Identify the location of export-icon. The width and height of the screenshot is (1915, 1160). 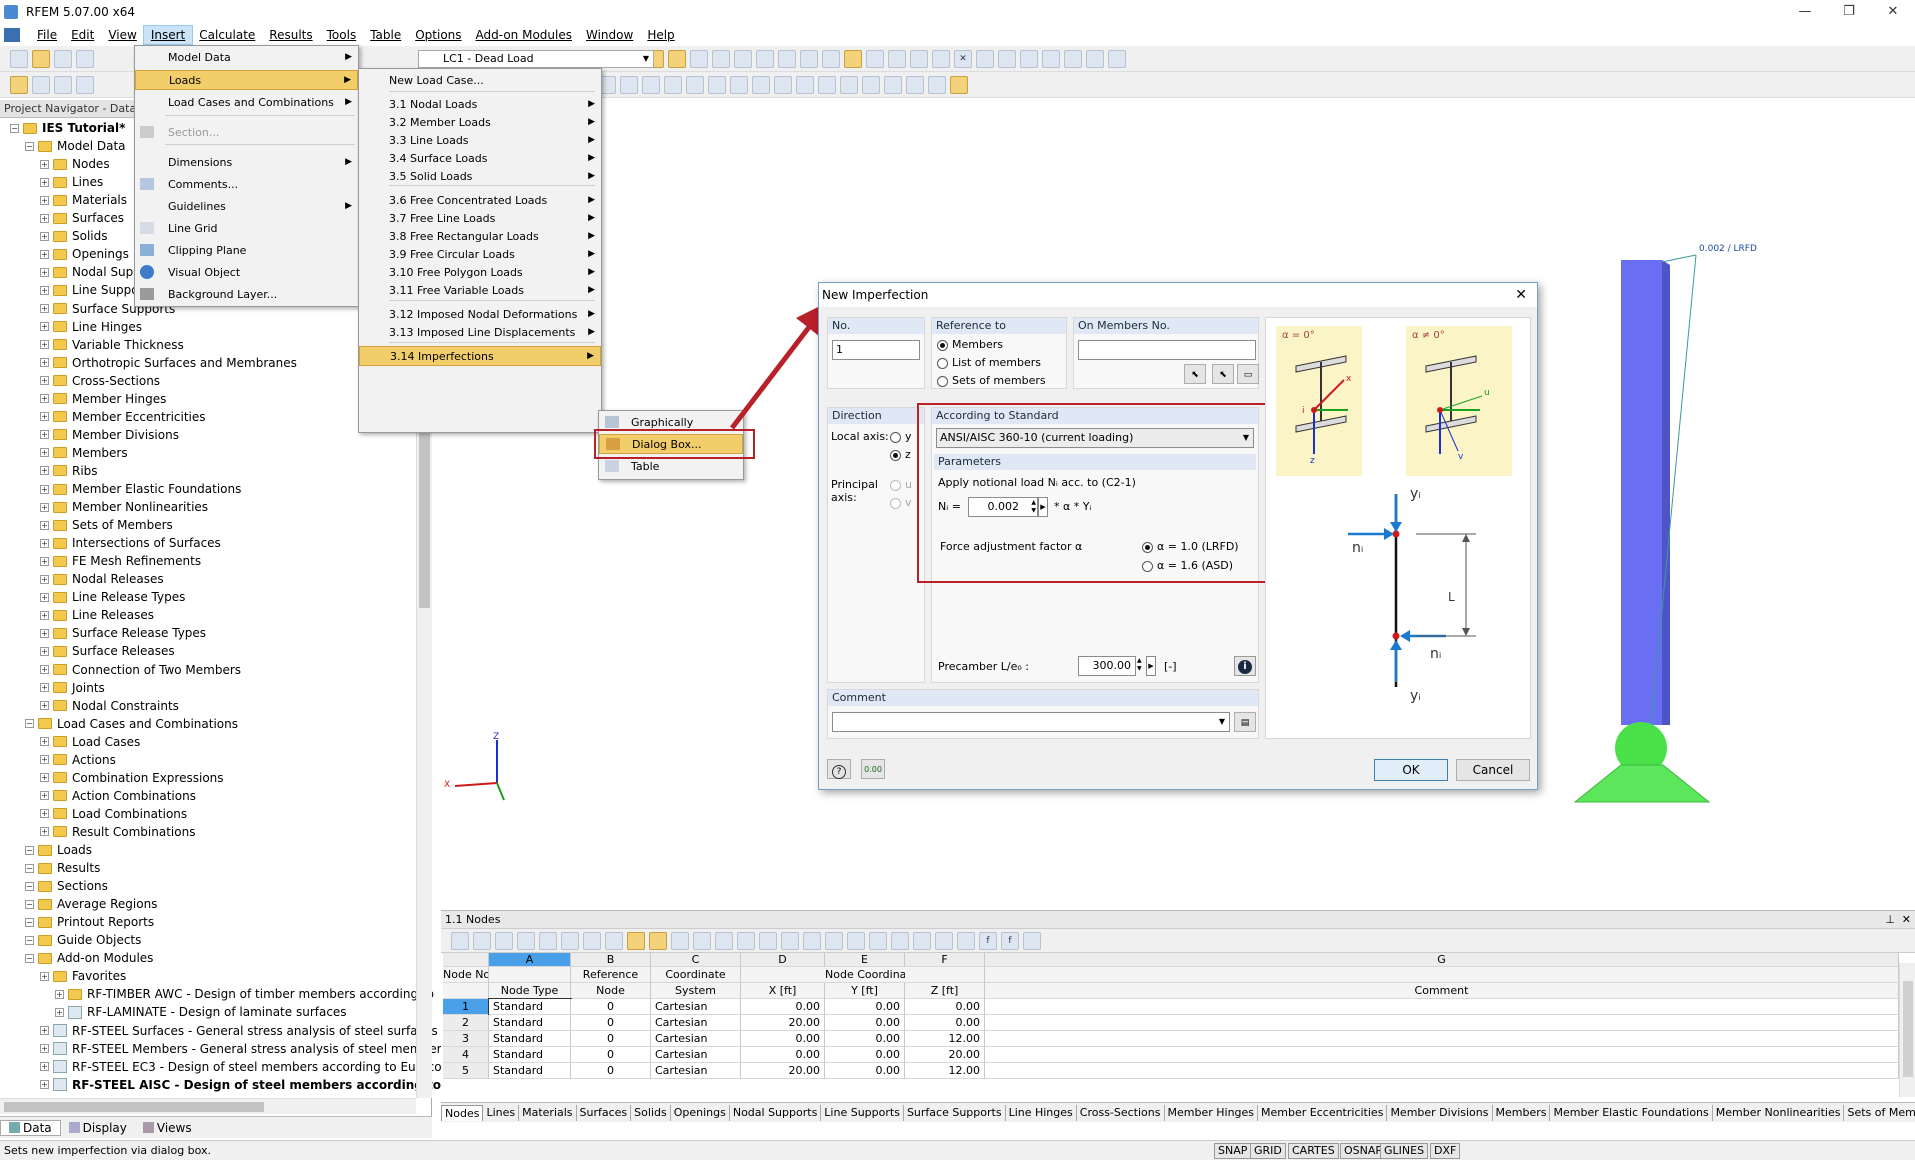
(1051, 58).